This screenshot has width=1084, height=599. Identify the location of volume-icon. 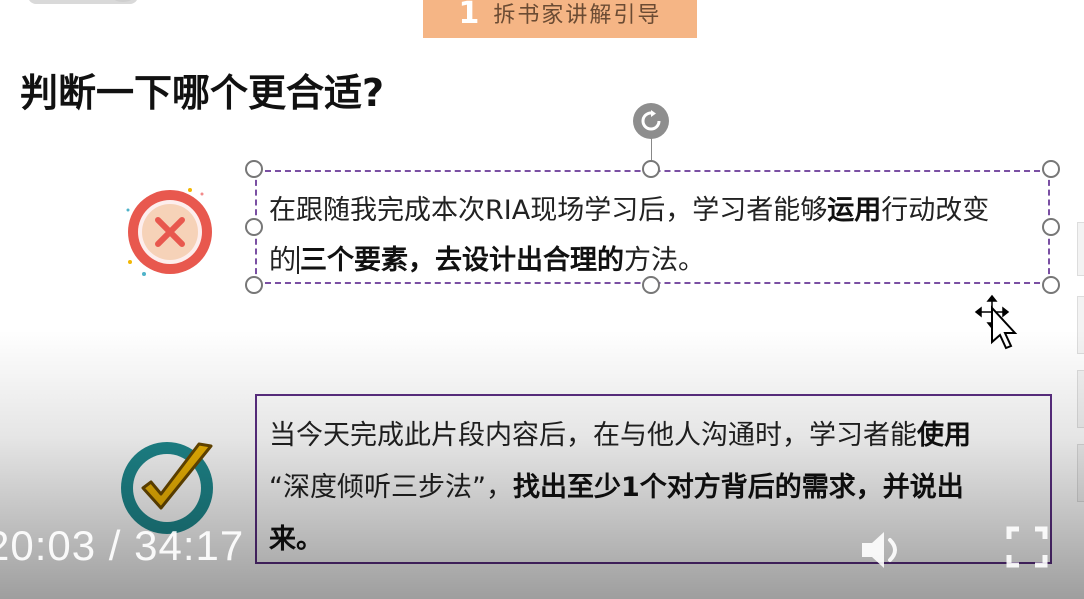
(883, 550).